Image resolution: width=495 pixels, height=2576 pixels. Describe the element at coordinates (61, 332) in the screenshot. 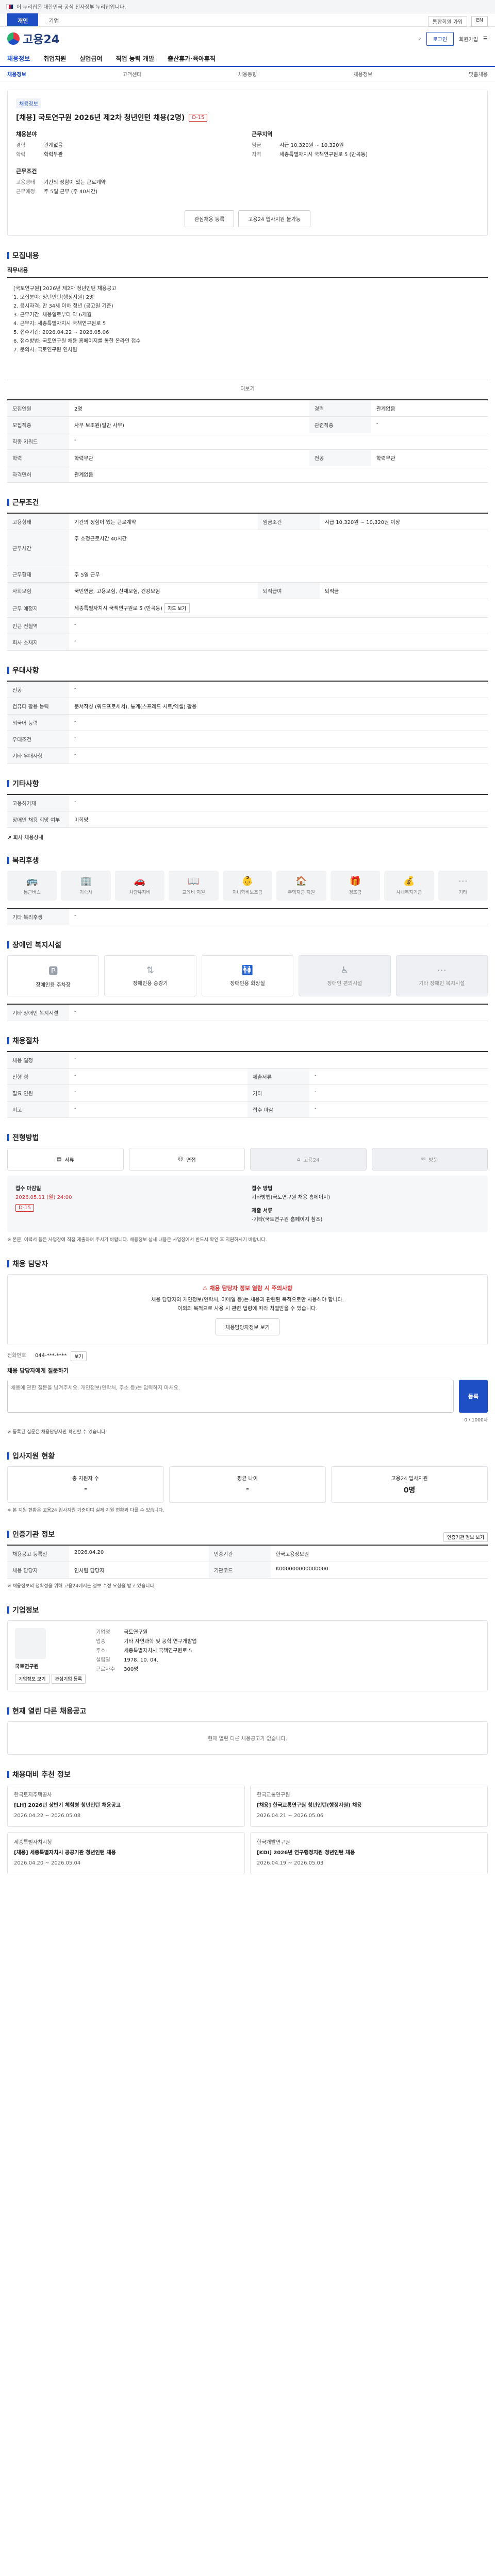

I see `description-line: 5. 접수기간: 2026.04.22 ~ 2026.05.06` at that location.